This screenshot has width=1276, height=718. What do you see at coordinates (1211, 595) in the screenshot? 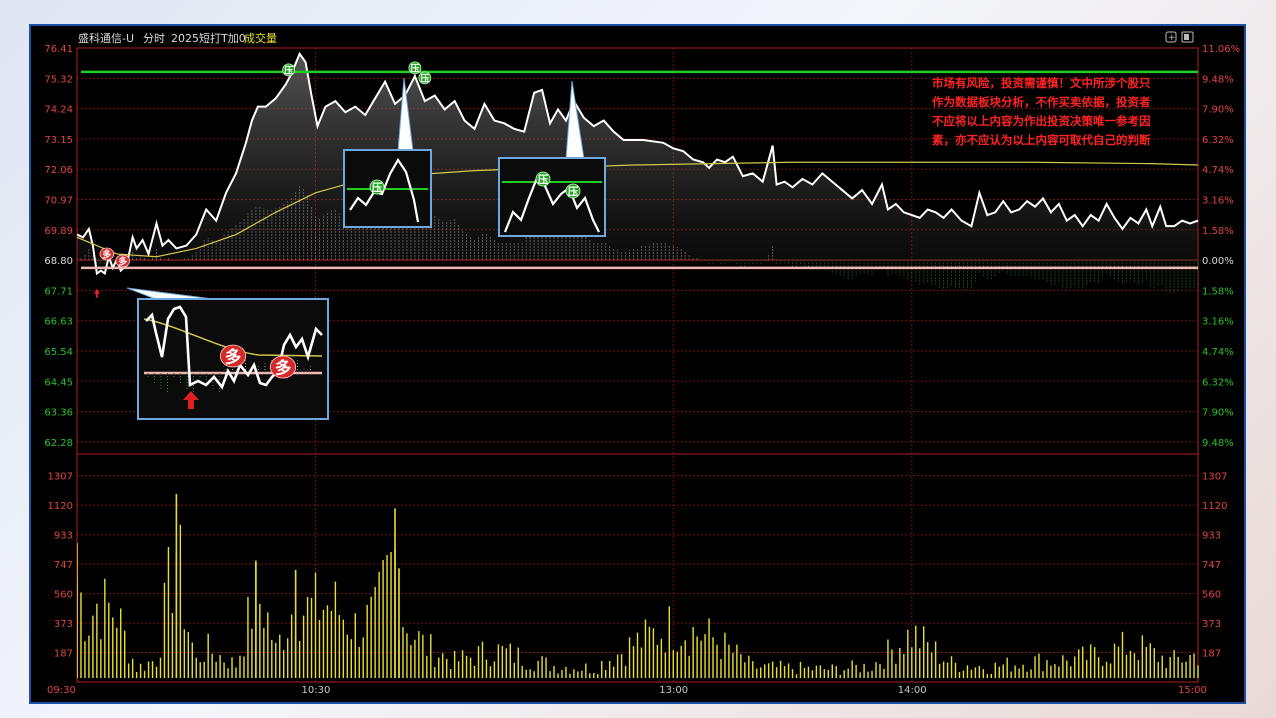
I see `volume-tick-label-right: 560` at bounding box center [1211, 595].